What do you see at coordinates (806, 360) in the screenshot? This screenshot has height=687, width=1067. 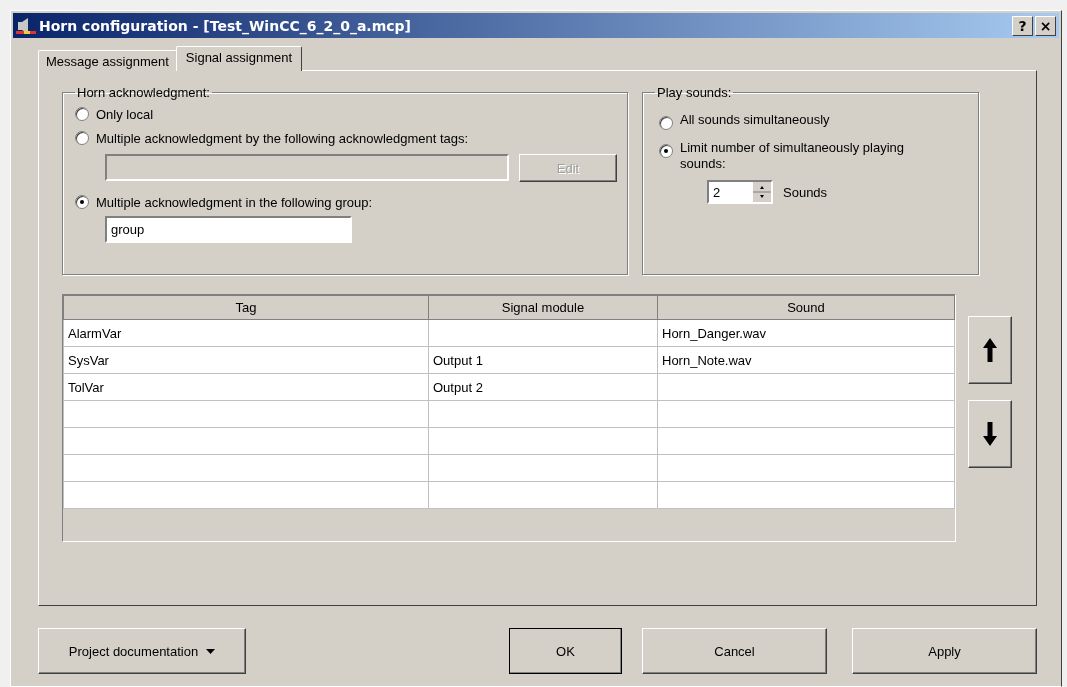 I see `table-cell: Horn_Note.wav` at bounding box center [806, 360].